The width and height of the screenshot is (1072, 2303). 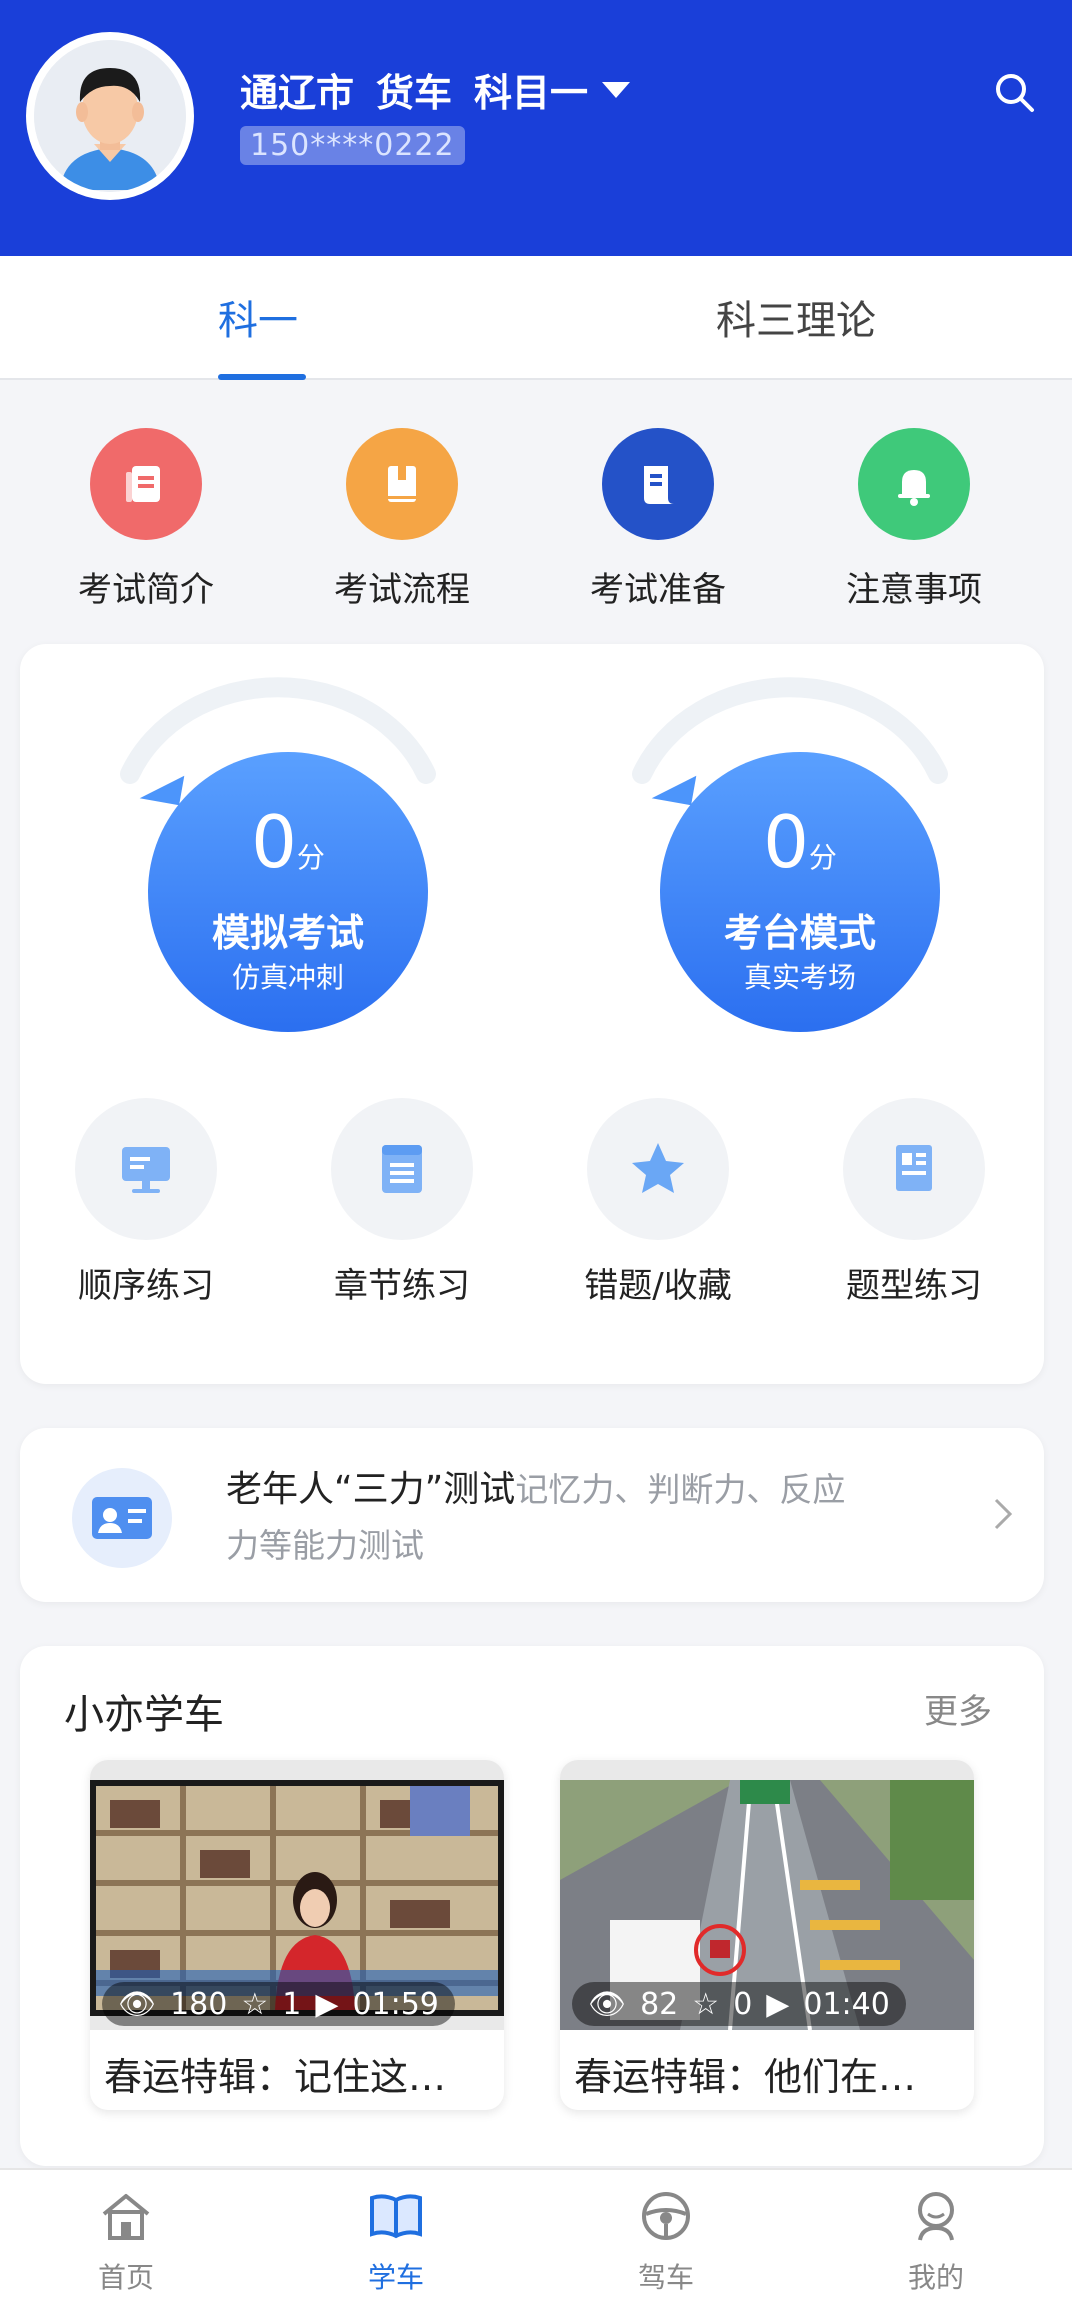 What do you see at coordinates (402, 1169) in the screenshot?
I see `list-icon` at bounding box center [402, 1169].